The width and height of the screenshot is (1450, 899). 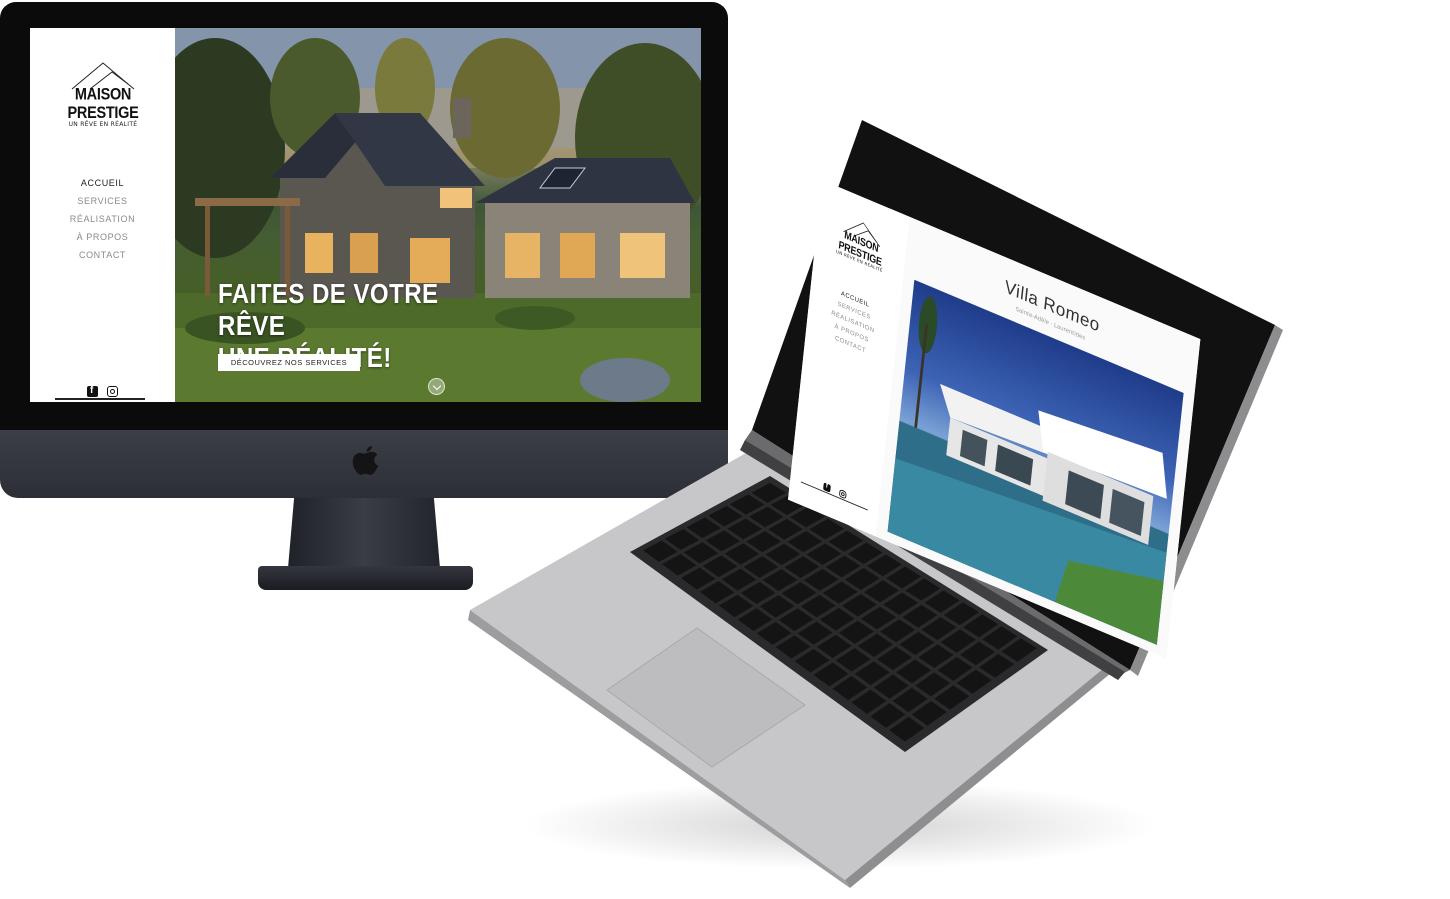 What do you see at coordinates (861, 243) in the screenshot?
I see `laptop-site-logo: MAISON PRESTIGE UN RÊVE EN RÉALITÉ` at bounding box center [861, 243].